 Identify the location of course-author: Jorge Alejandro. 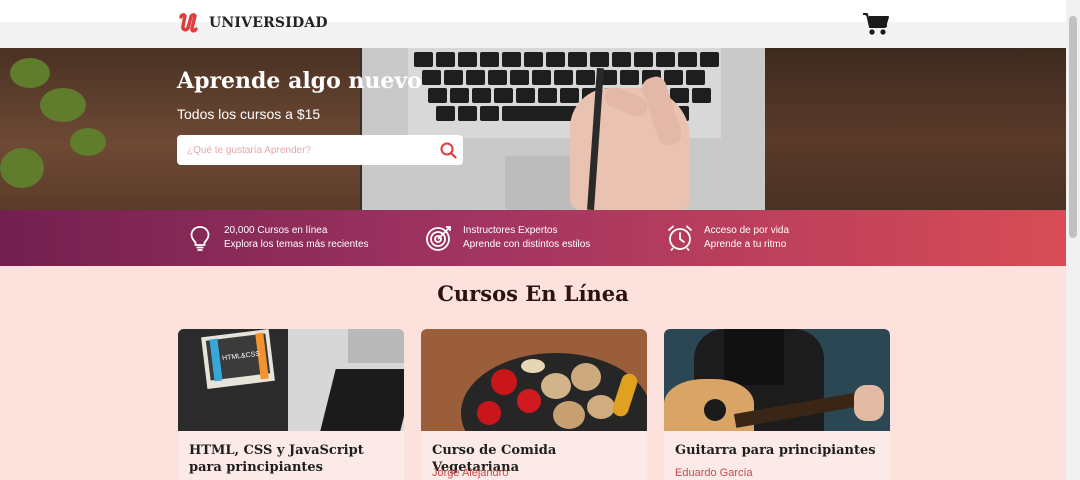
(470, 473).